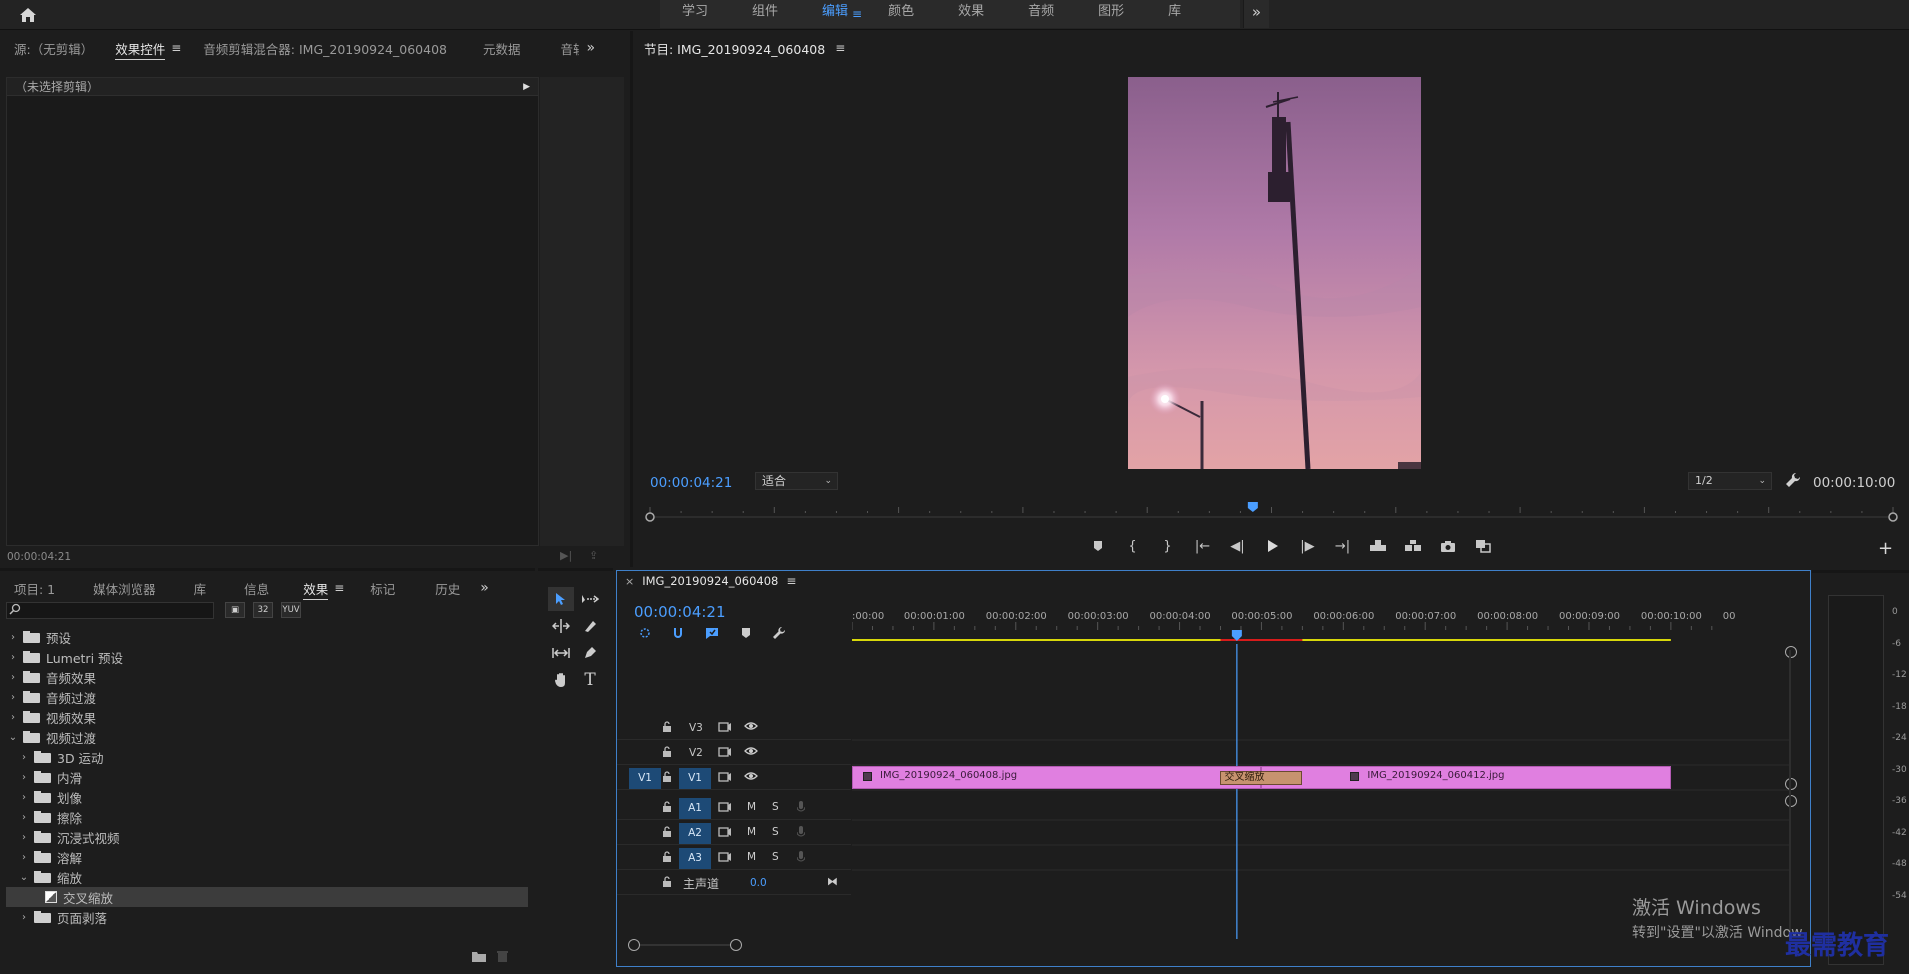 The width and height of the screenshot is (1909, 974). I want to click on tree-item: › 内滑, so click(267, 777).